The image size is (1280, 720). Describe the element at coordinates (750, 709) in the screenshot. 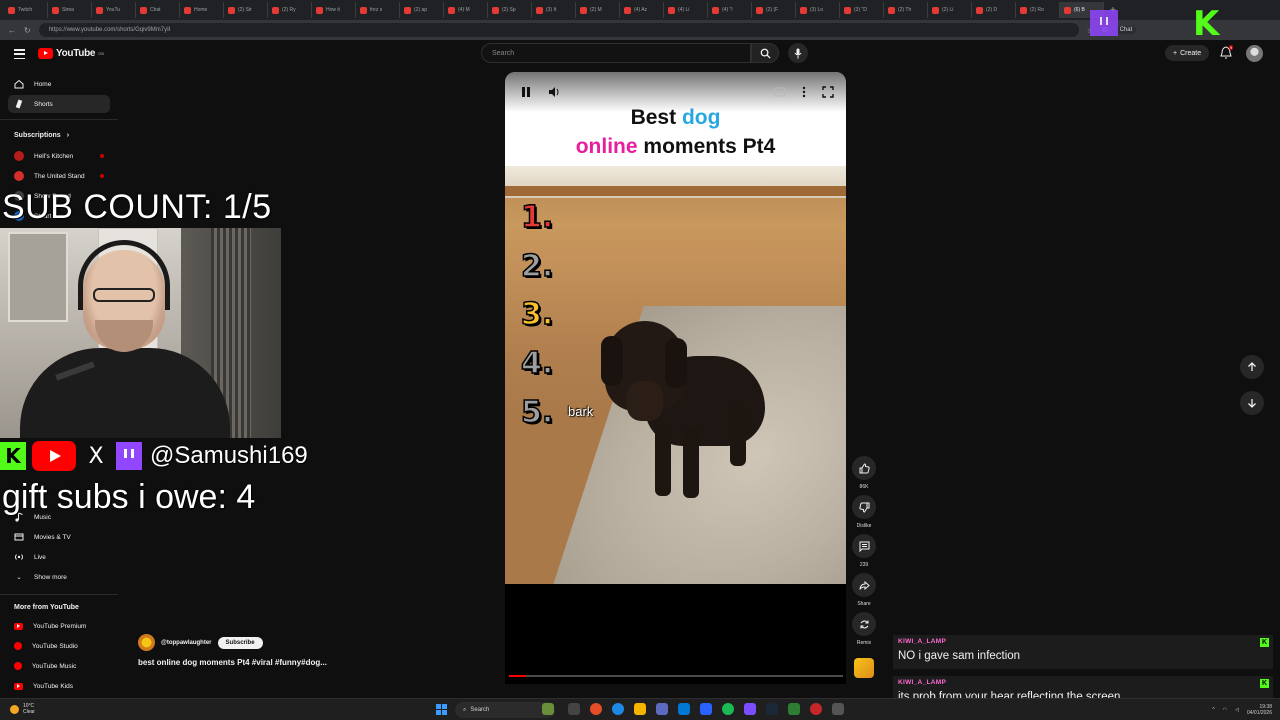

I see `taskbar-app-discord` at that location.